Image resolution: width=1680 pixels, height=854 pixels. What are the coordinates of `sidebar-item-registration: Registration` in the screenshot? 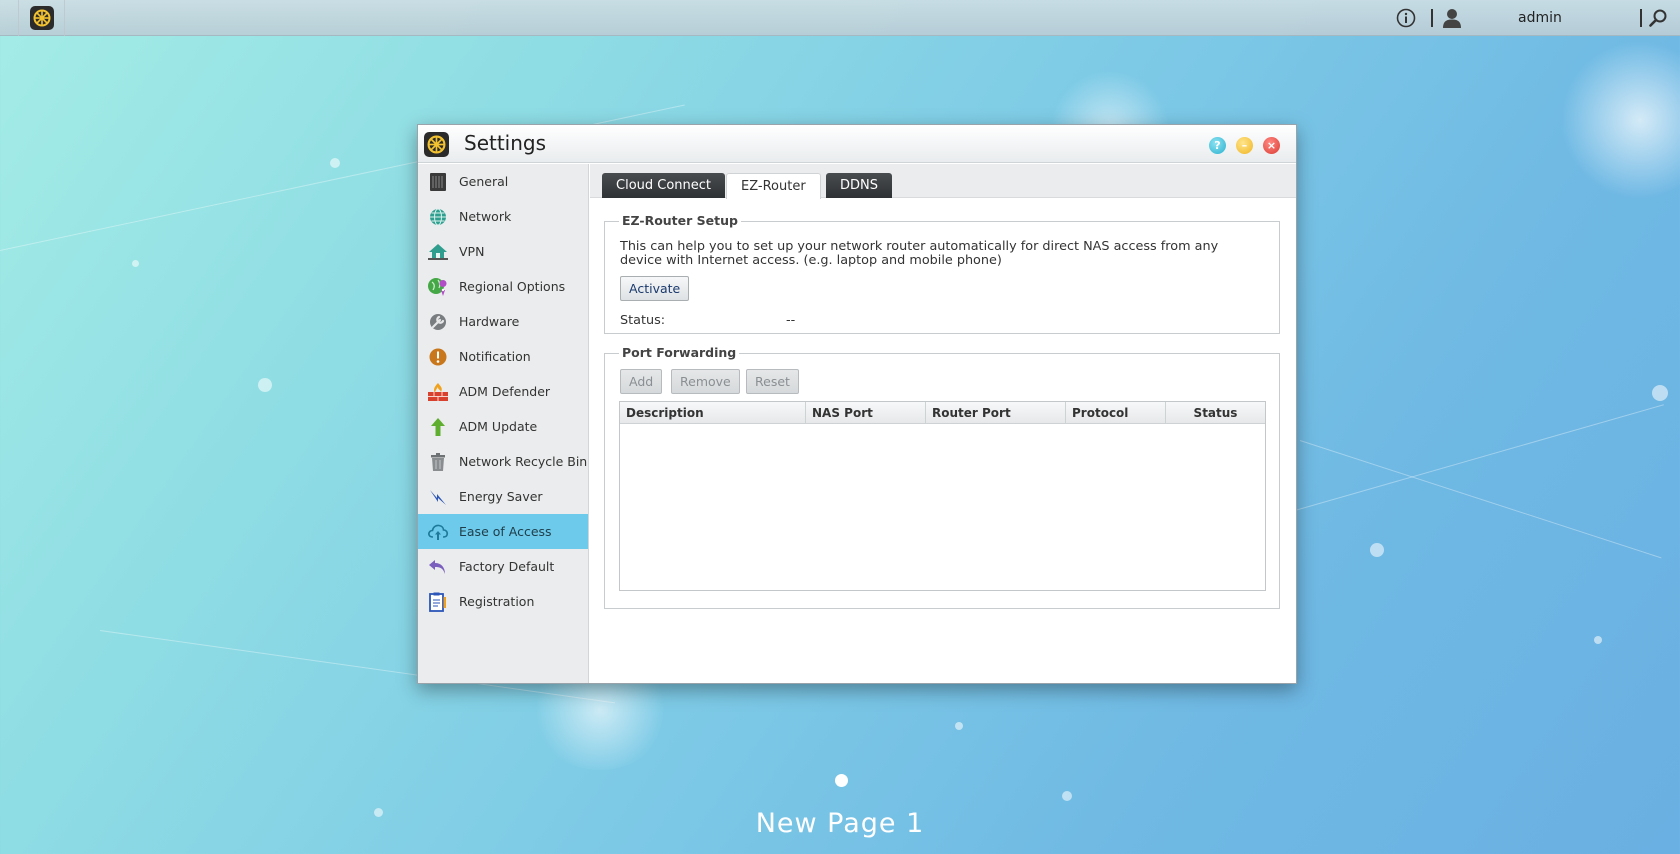 It's located at (503, 601).